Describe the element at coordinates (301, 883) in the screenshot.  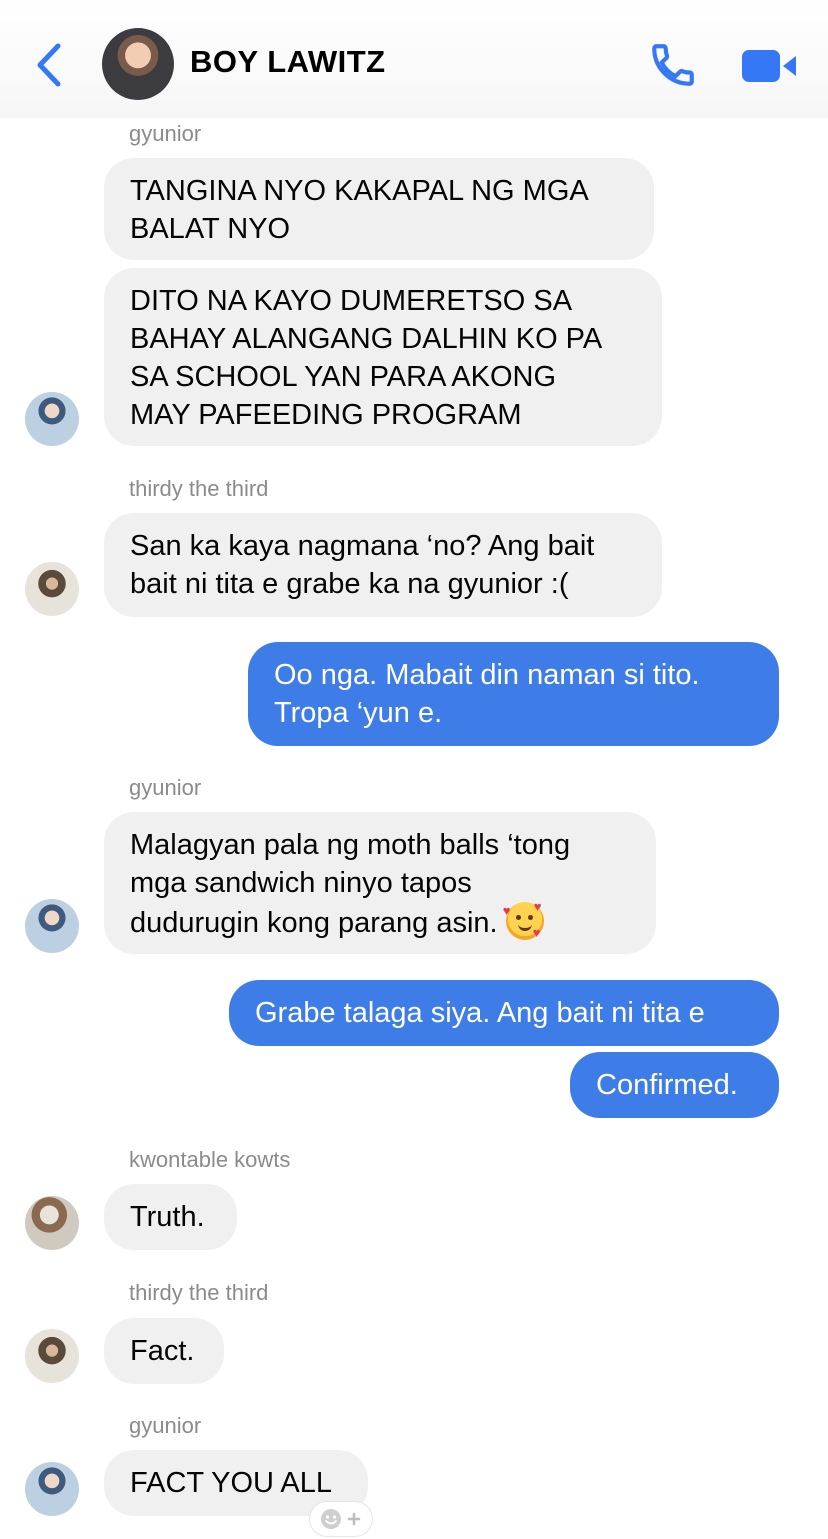
I see `message-line: mga sandwich ninyo tapos` at that location.